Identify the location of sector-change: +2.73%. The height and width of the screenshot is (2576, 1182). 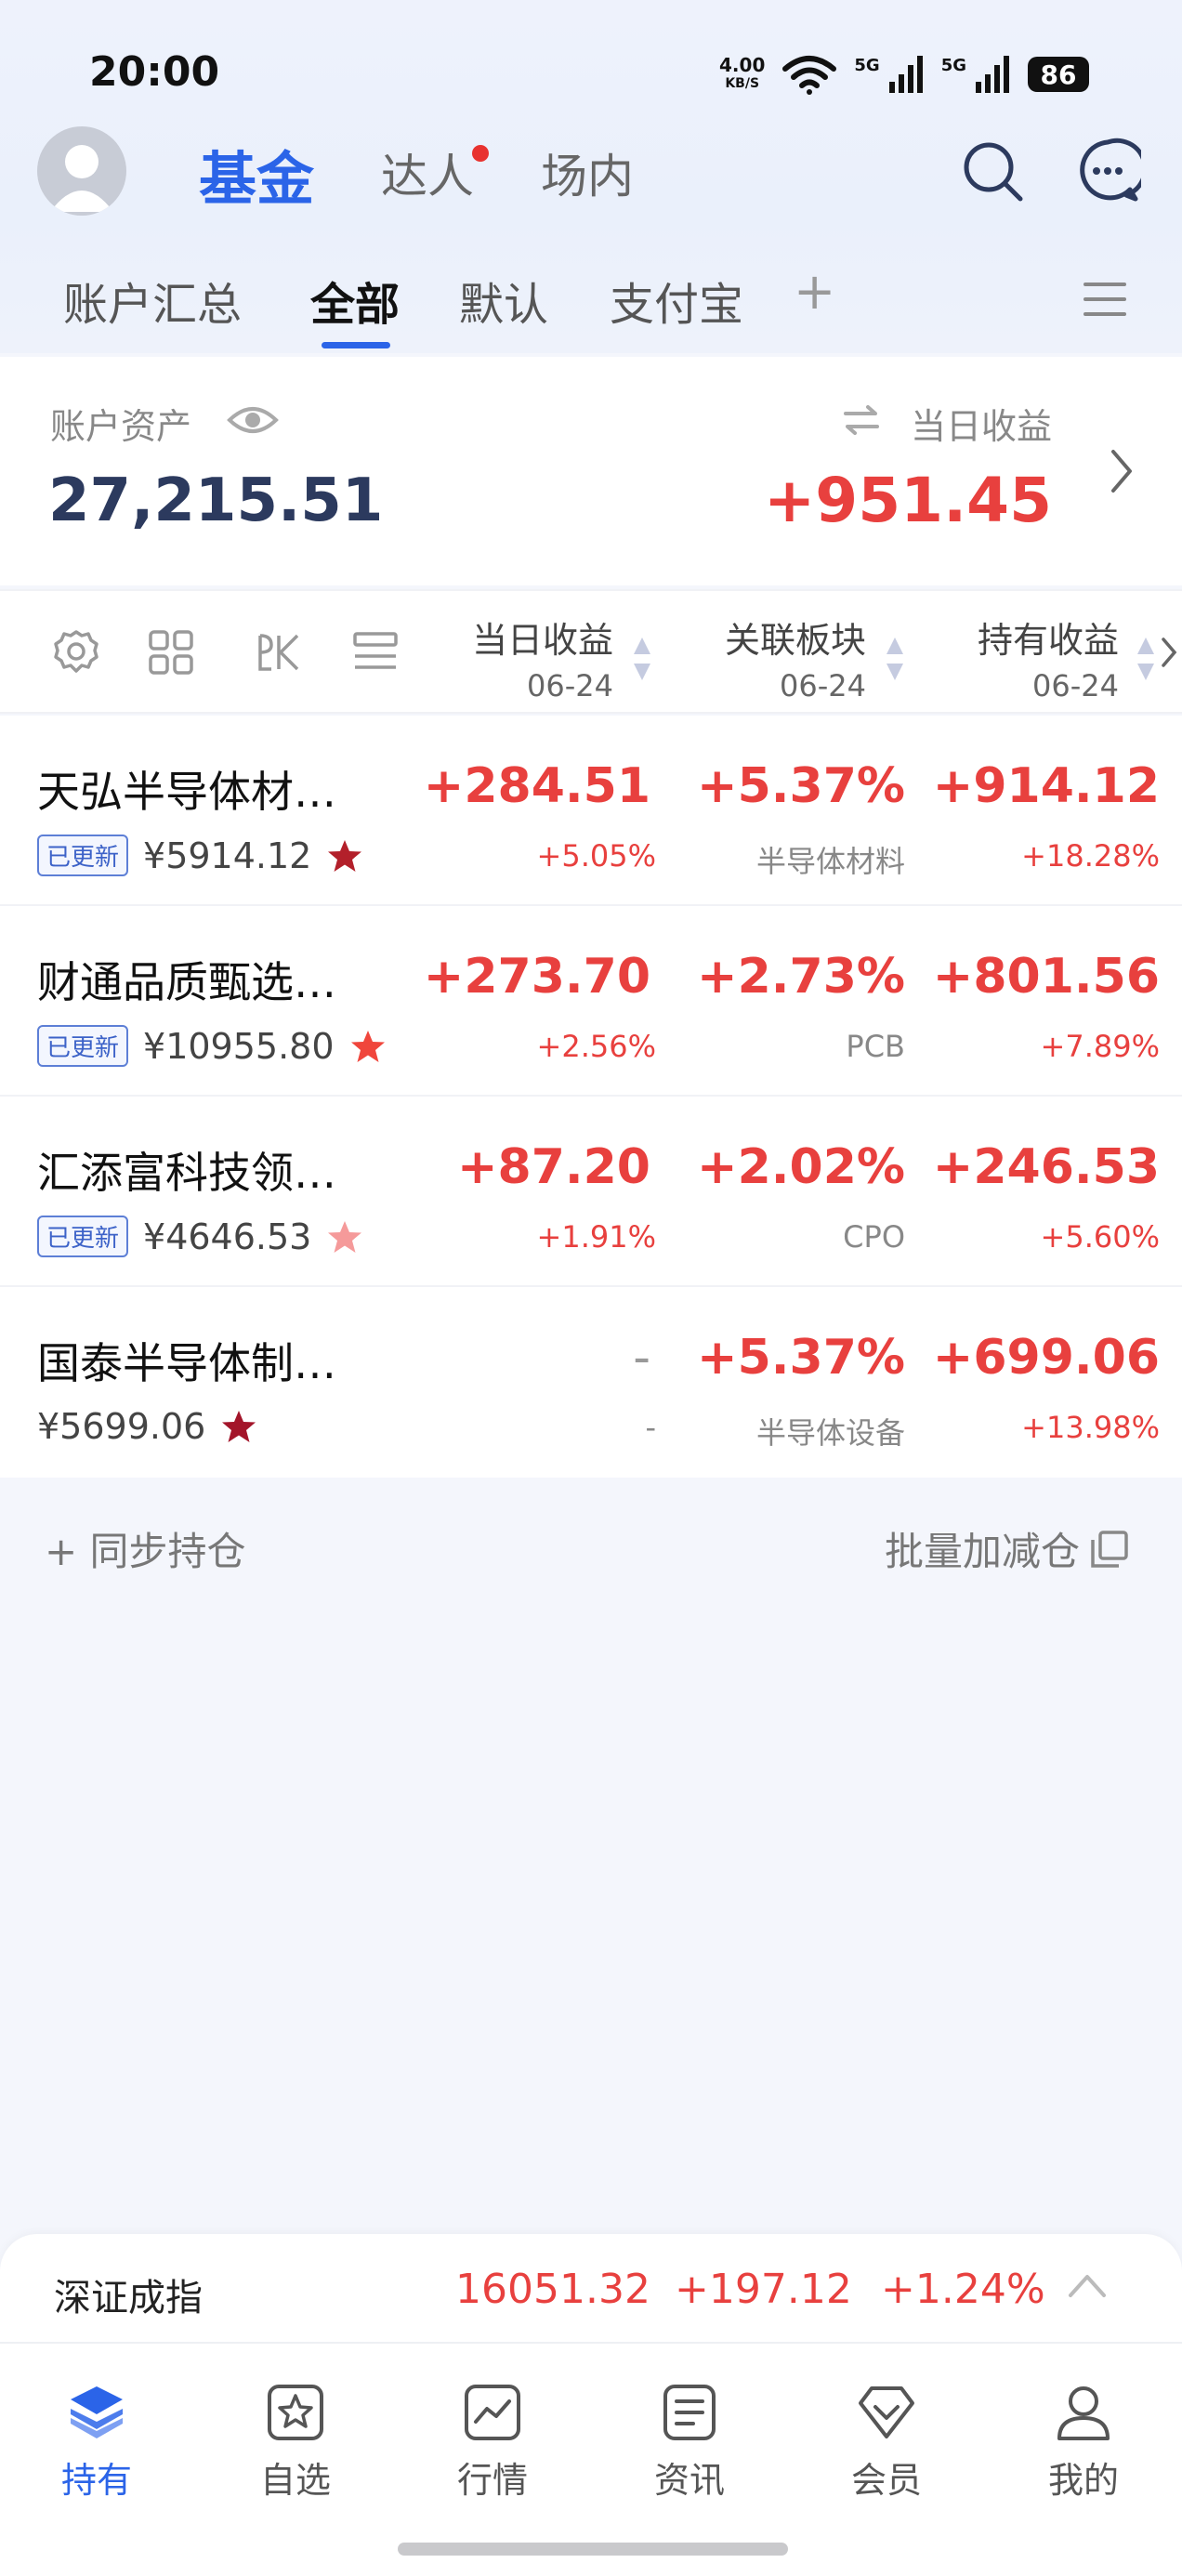
(801, 977).